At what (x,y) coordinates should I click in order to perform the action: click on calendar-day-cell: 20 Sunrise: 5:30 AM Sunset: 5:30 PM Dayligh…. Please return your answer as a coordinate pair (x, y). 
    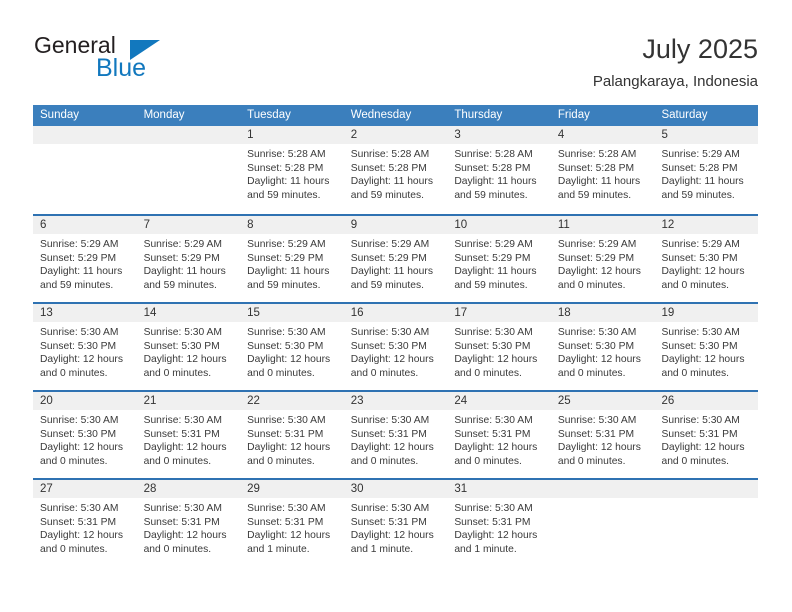
    Looking at the image, I should click on (85, 435).